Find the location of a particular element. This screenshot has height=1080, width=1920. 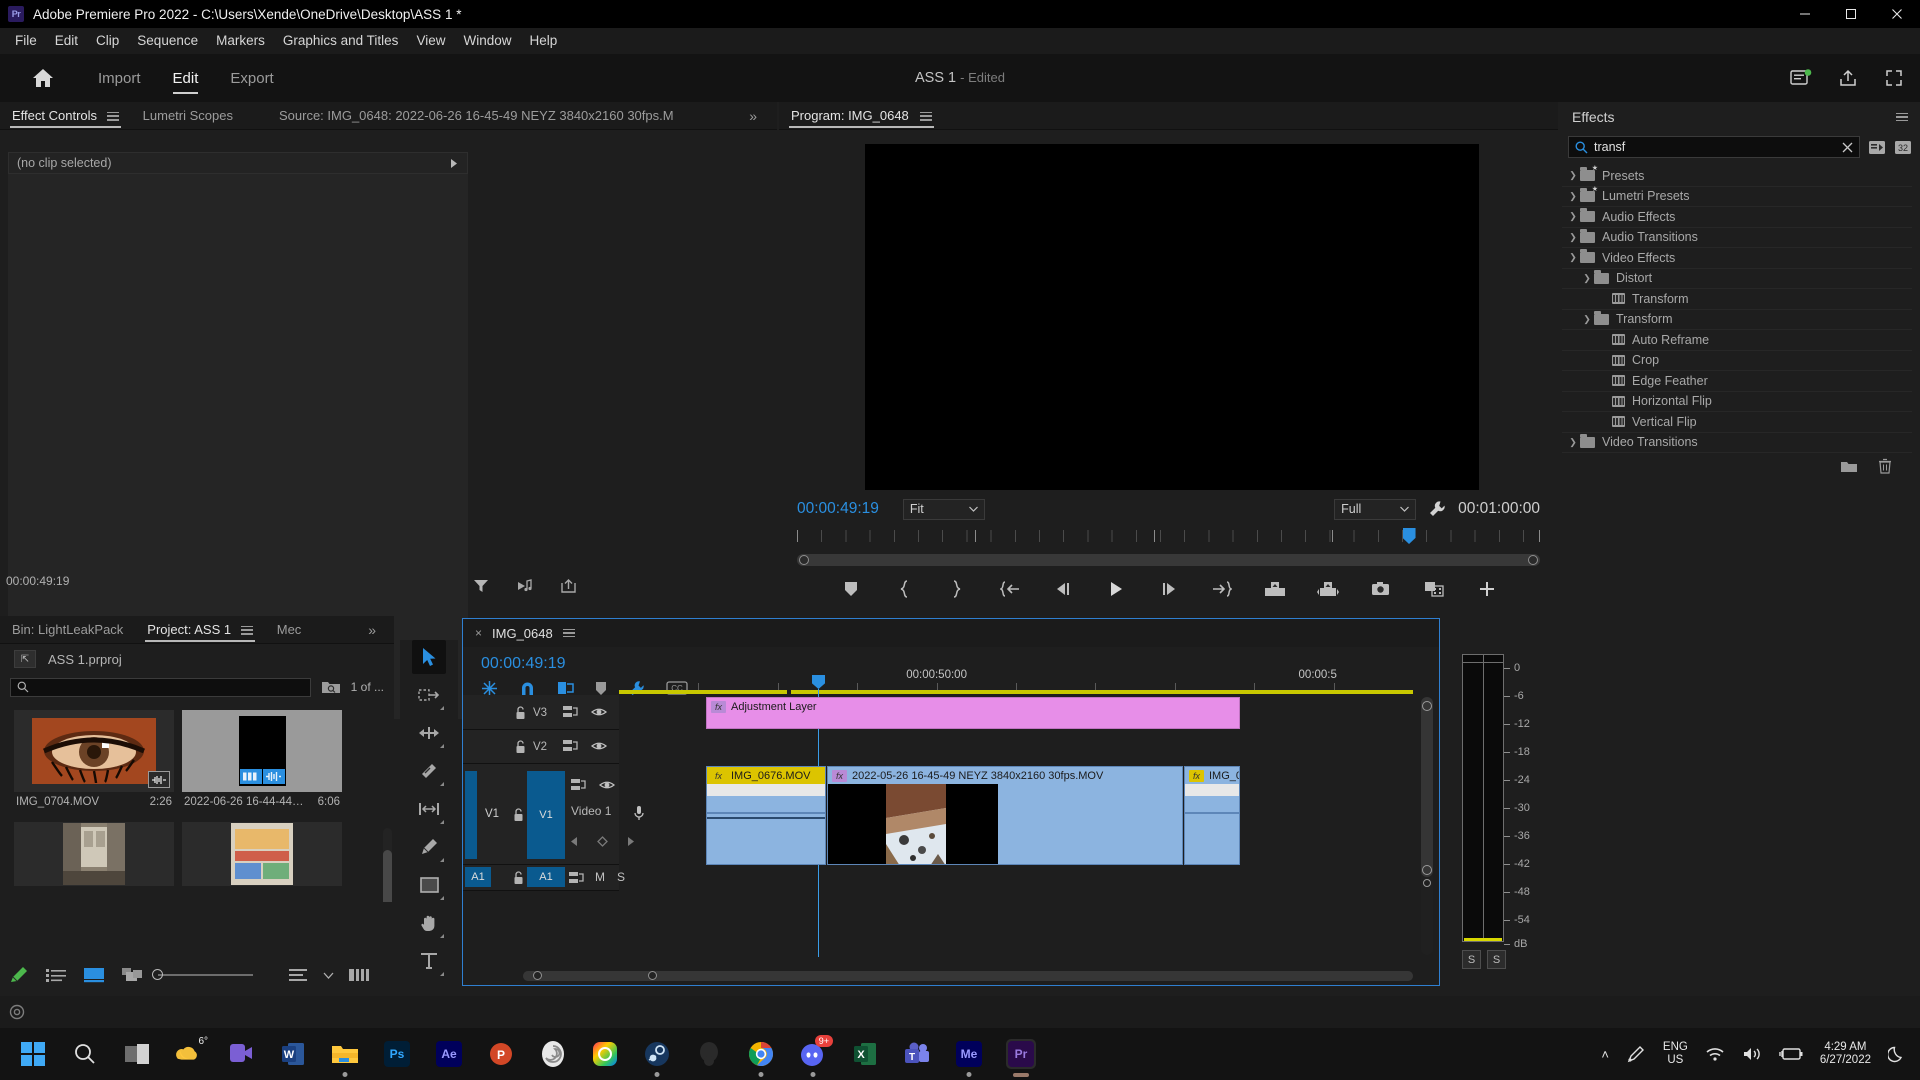

effects-tree-item-auto-reframe: Auto Reframe is located at coordinates (1737, 340).